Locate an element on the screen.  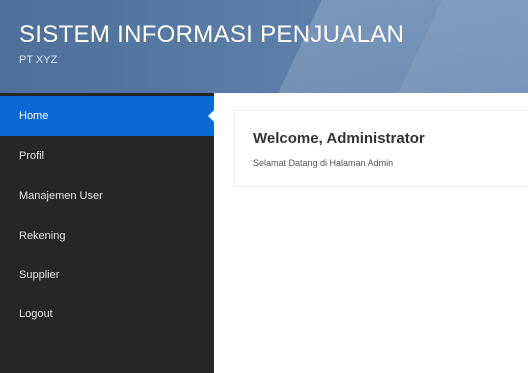
sidebar-item-rekening: Rekening is located at coordinates (107, 236).